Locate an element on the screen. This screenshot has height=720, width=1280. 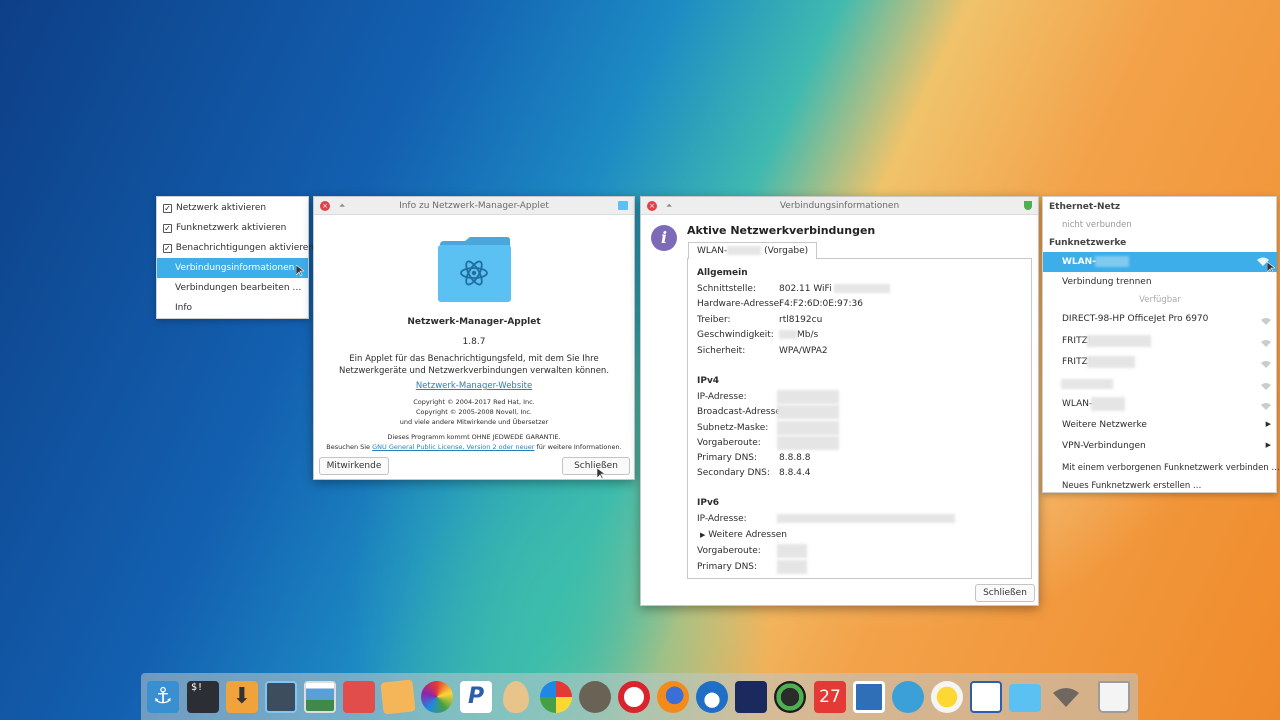
image-editor-icon is located at coordinates (398, 697).